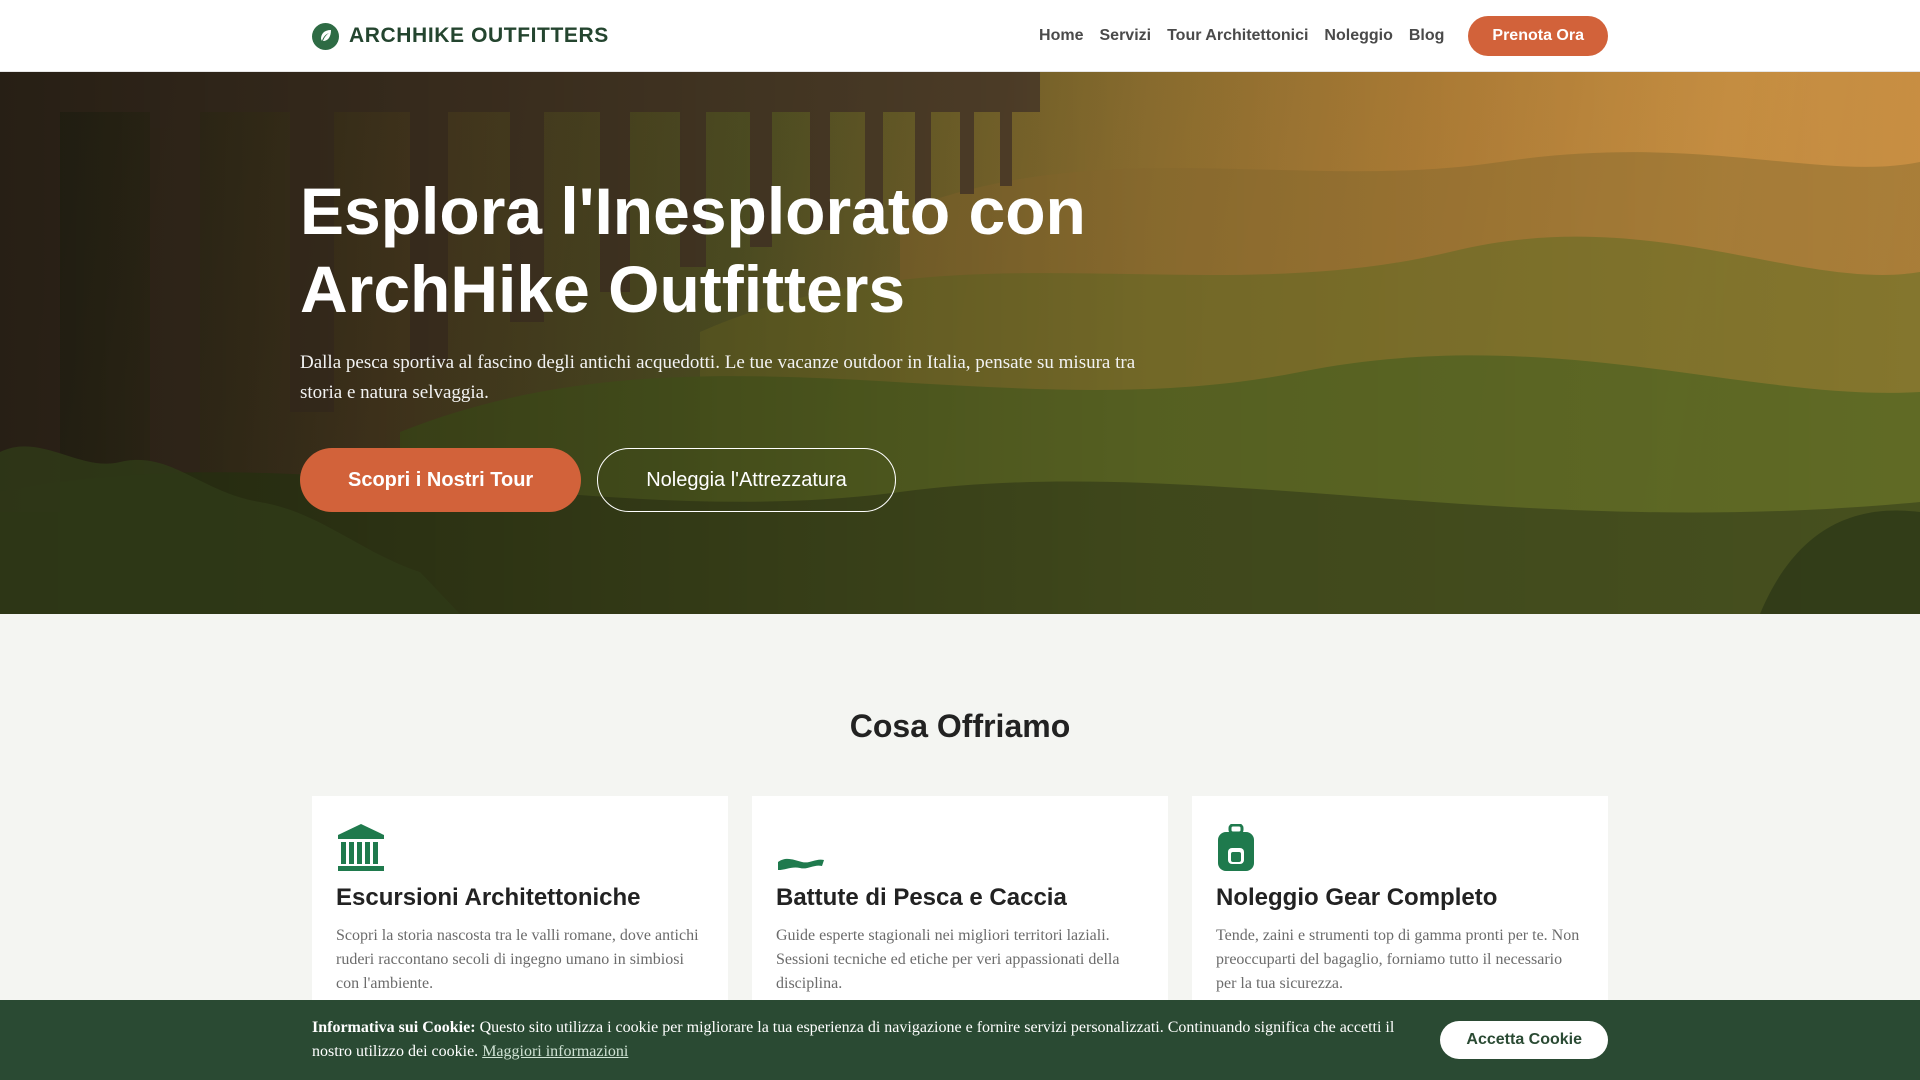  Describe the element at coordinates (746, 480) in the screenshot. I see `rent-gear-button: Noleggia l'Attrezzatura` at that location.